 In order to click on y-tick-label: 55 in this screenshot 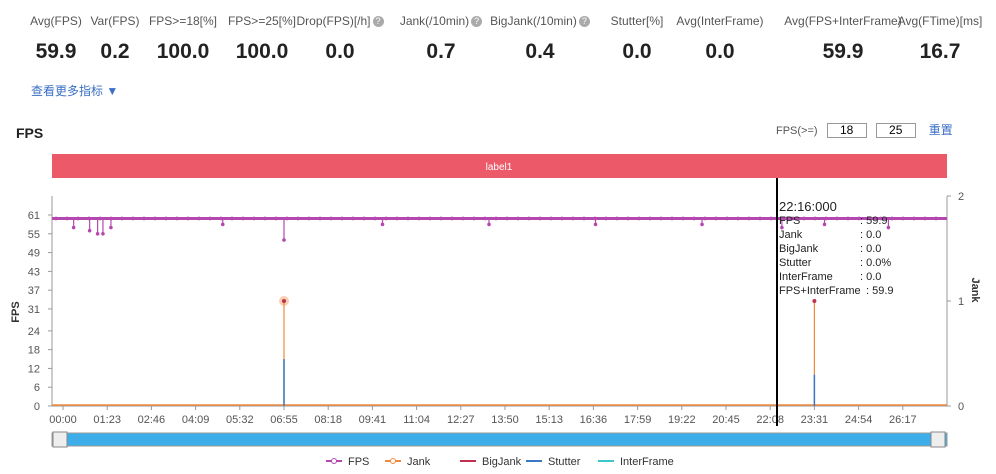, I will do `click(34, 235)`.